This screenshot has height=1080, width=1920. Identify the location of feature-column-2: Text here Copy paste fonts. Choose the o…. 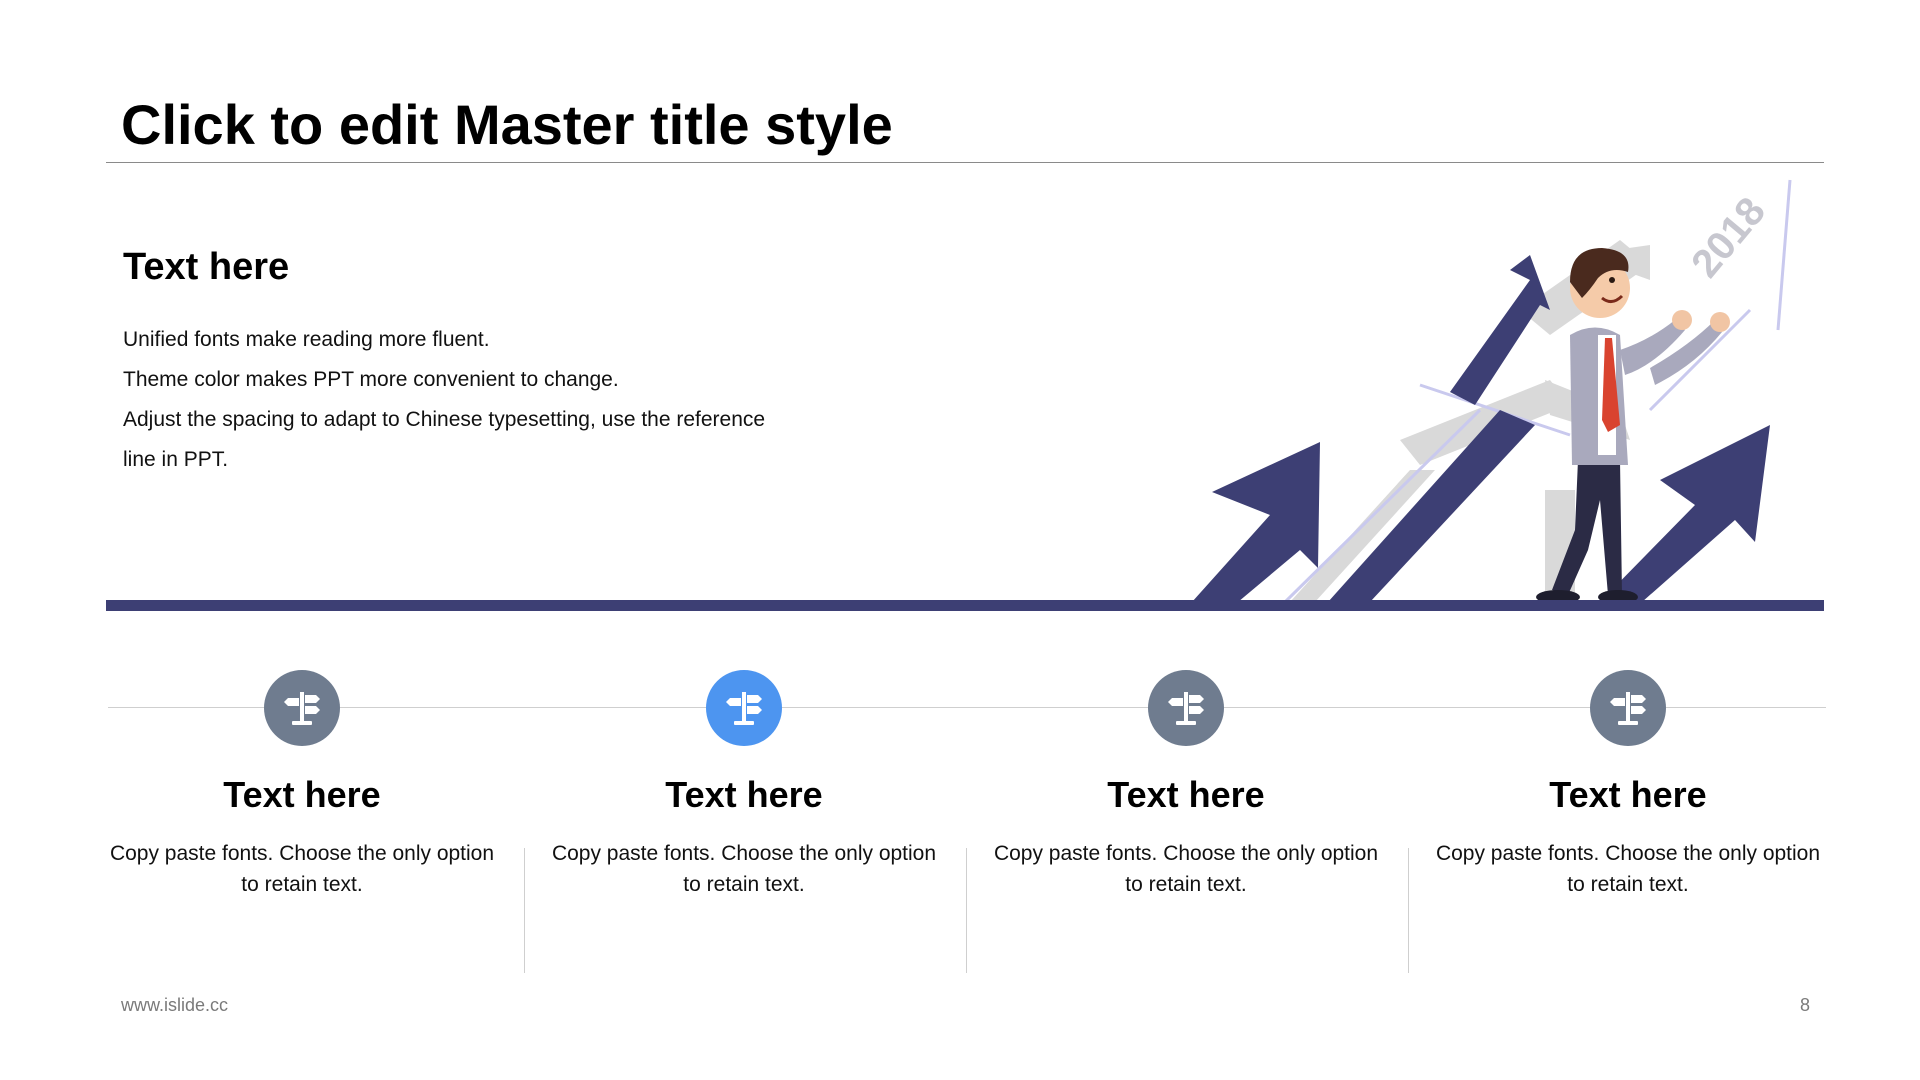
(744, 785).